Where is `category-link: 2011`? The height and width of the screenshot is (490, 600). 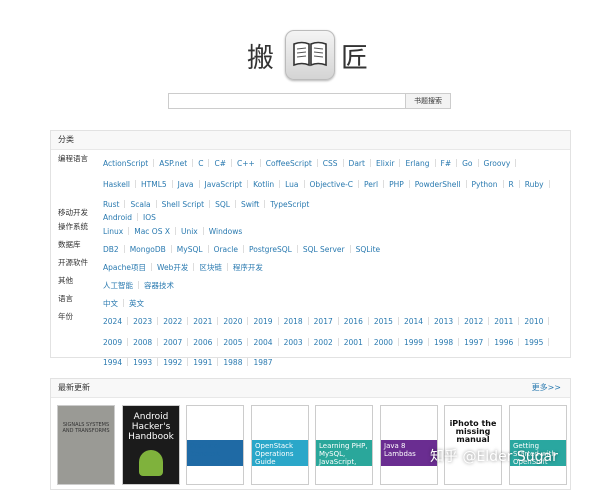 category-link: 2011 is located at coordinates (509, 322).